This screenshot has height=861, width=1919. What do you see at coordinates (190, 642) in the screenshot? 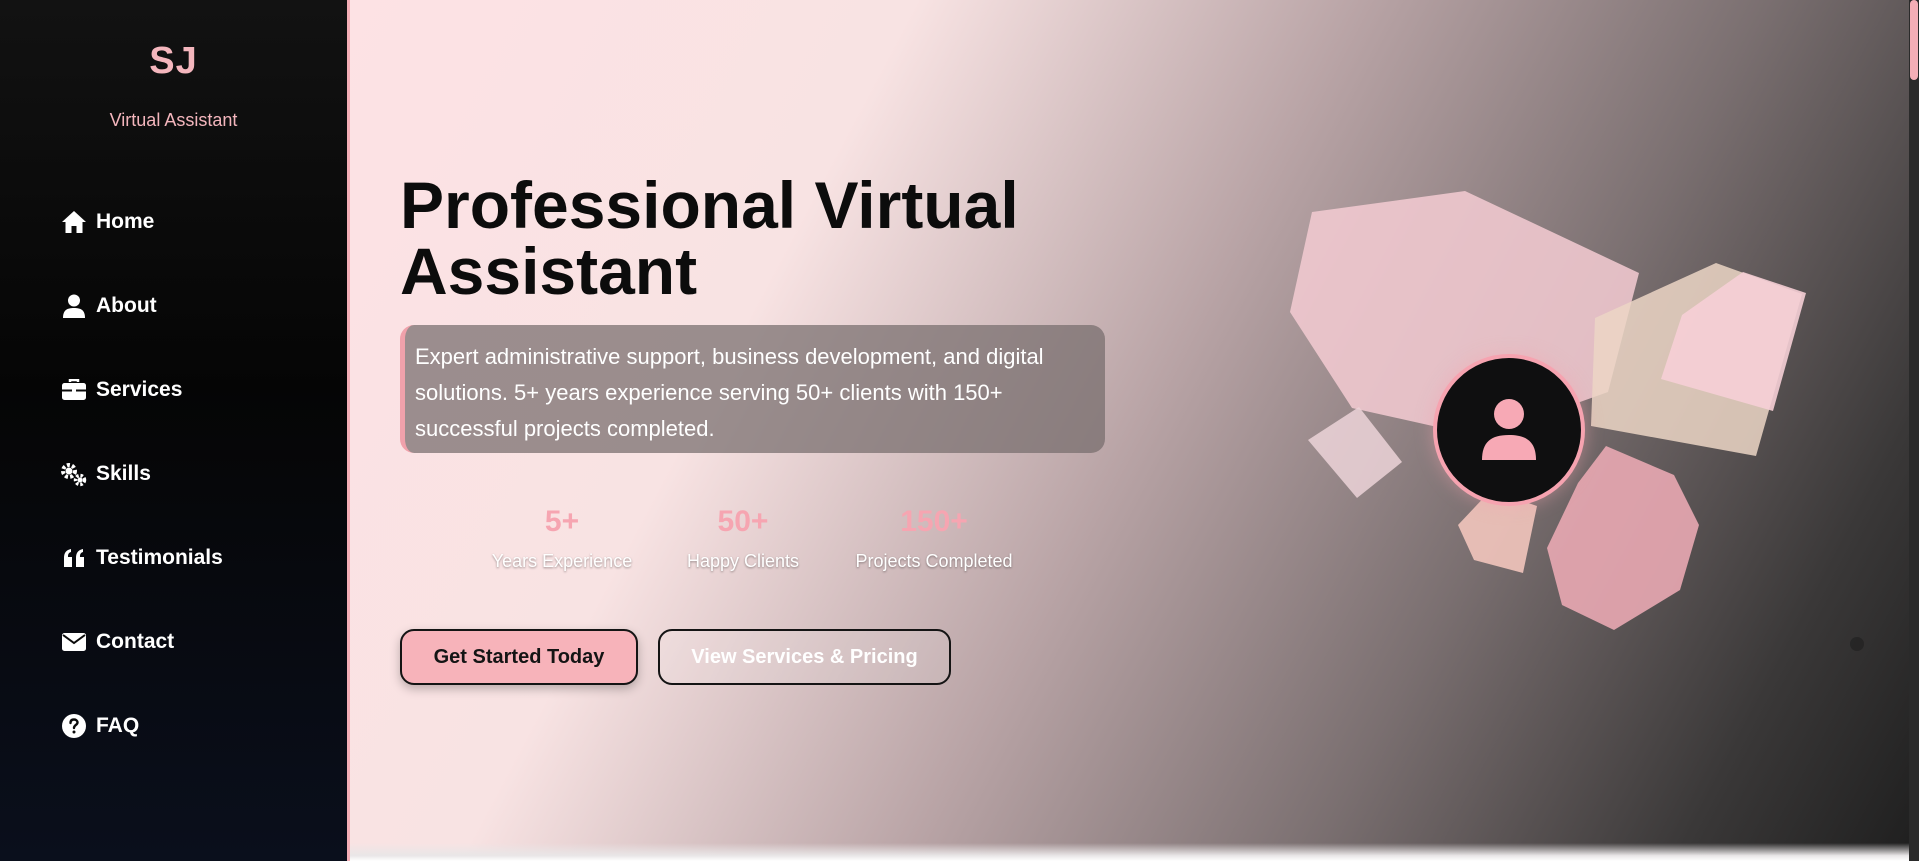
I see `sidebar-item-contact: Contact` at bounding box center [190, 642].